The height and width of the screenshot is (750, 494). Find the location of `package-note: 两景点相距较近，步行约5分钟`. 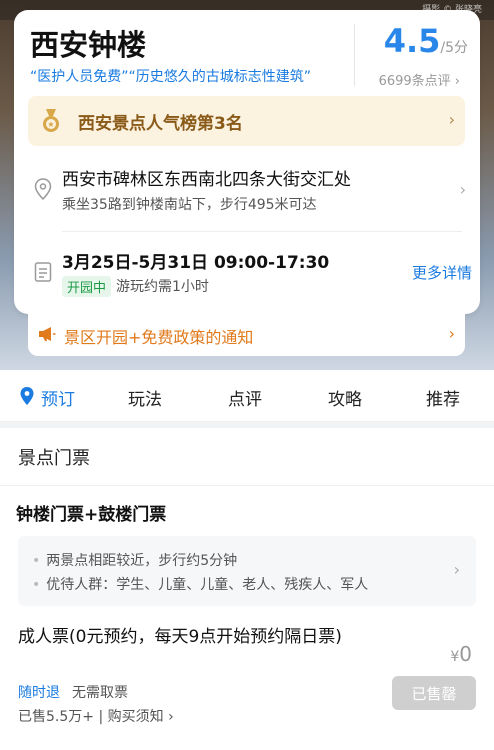

package-note: 两景点相距较近，步行约5分钟 is located at coordinates (134, 560).